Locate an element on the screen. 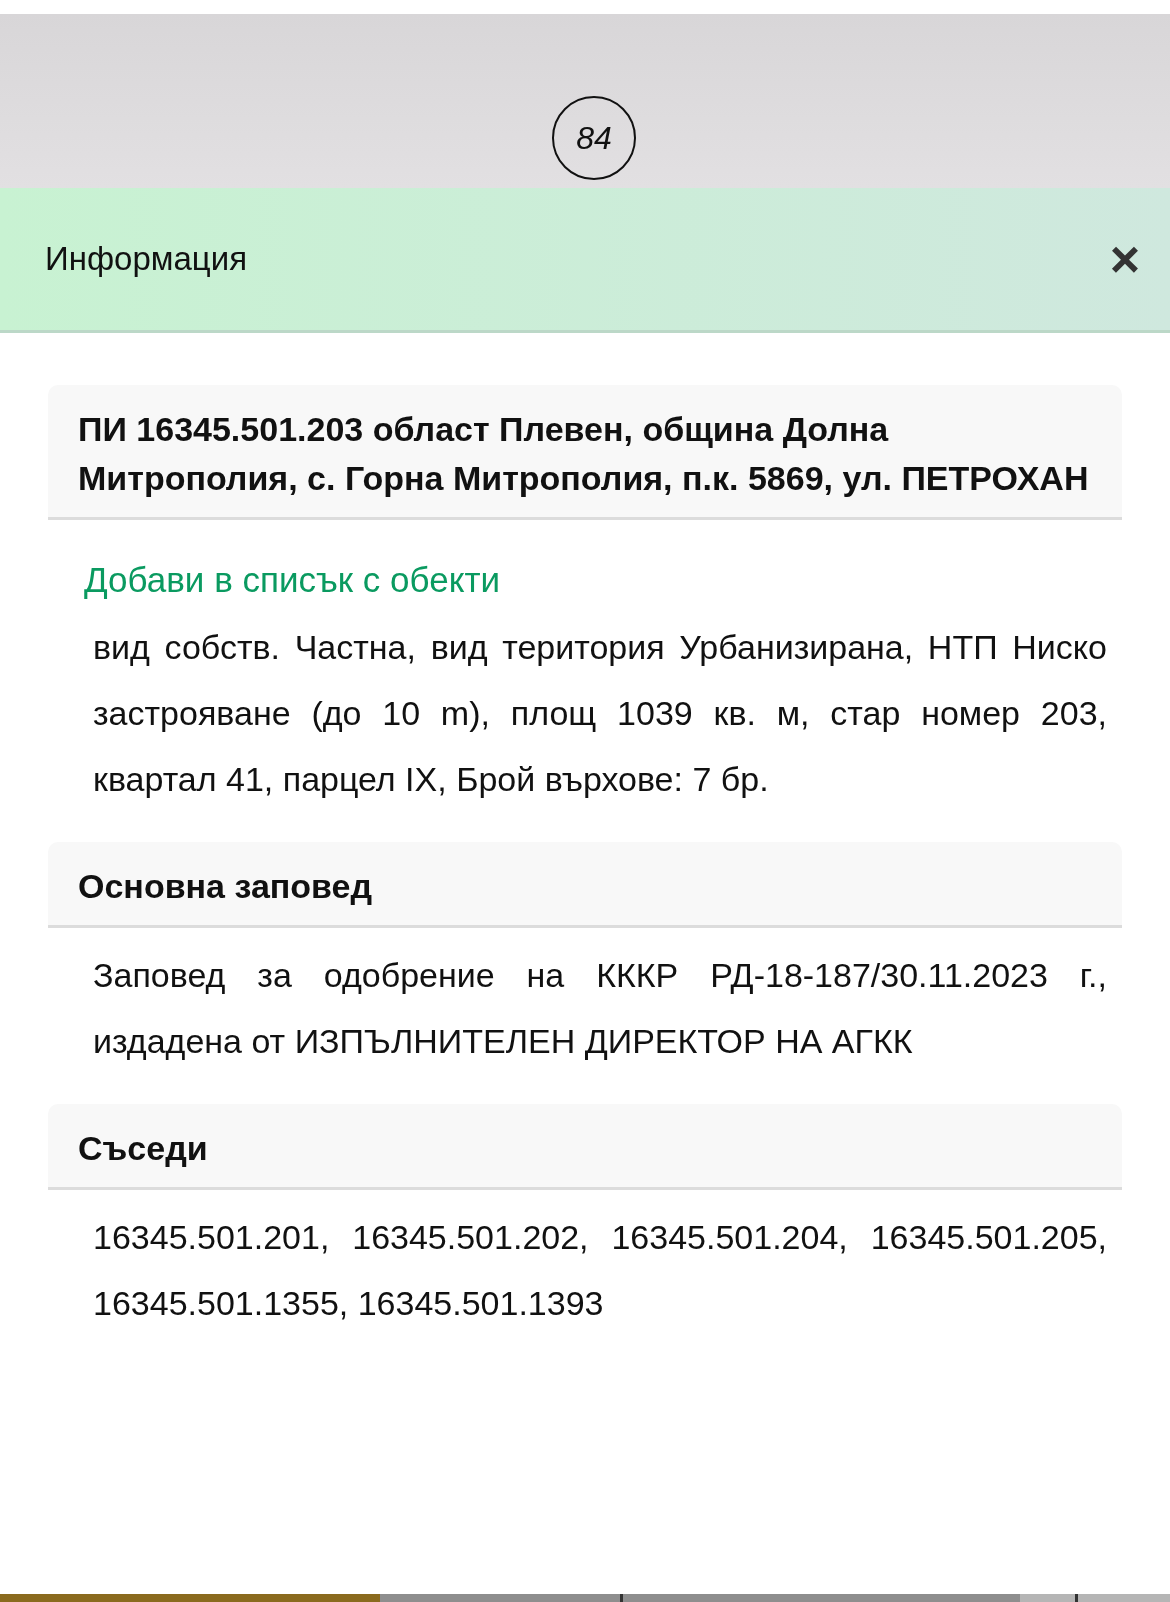 Image resolution: width=1170 pixels, height=1602 pixels. panel-title: Информация is located at coordinates (146, 259).